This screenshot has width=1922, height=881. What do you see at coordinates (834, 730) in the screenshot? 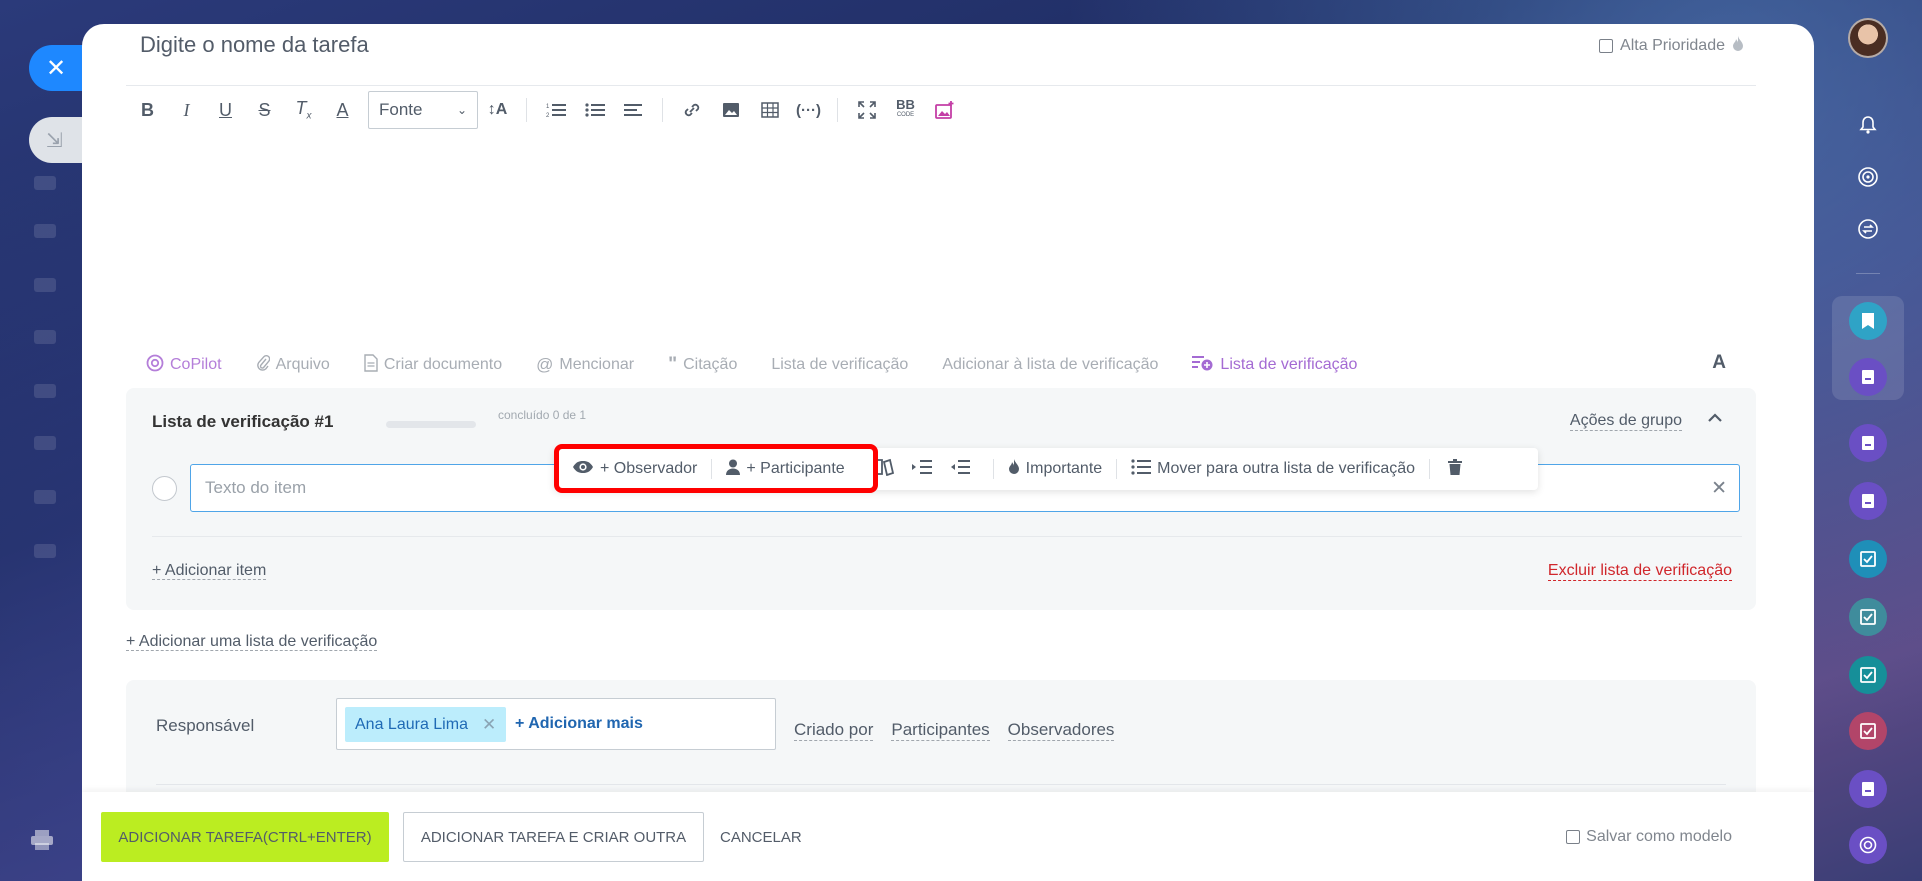
I see `created-by-link: Criado por` at bounding box center [834, 730].